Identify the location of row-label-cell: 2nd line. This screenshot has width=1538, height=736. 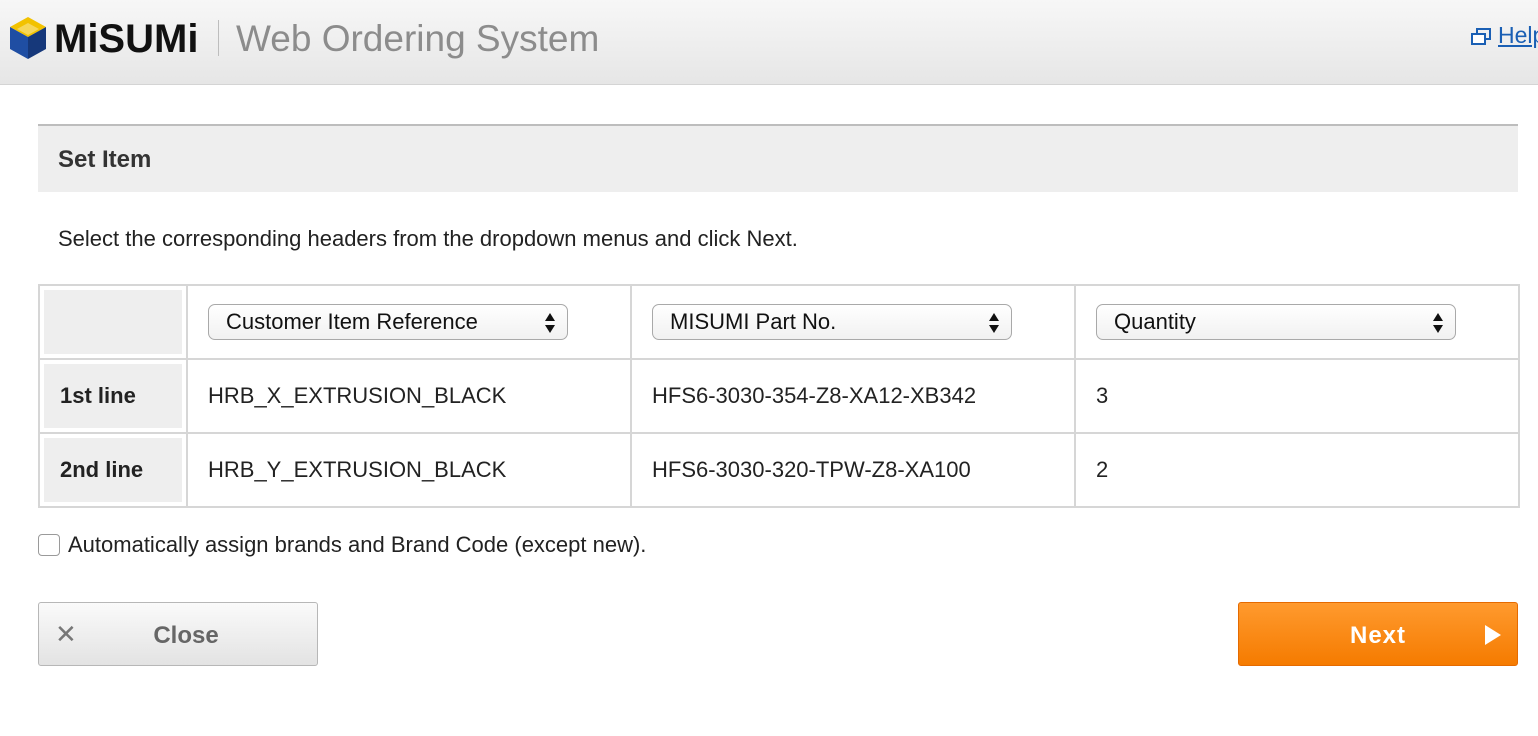
(113, 470).